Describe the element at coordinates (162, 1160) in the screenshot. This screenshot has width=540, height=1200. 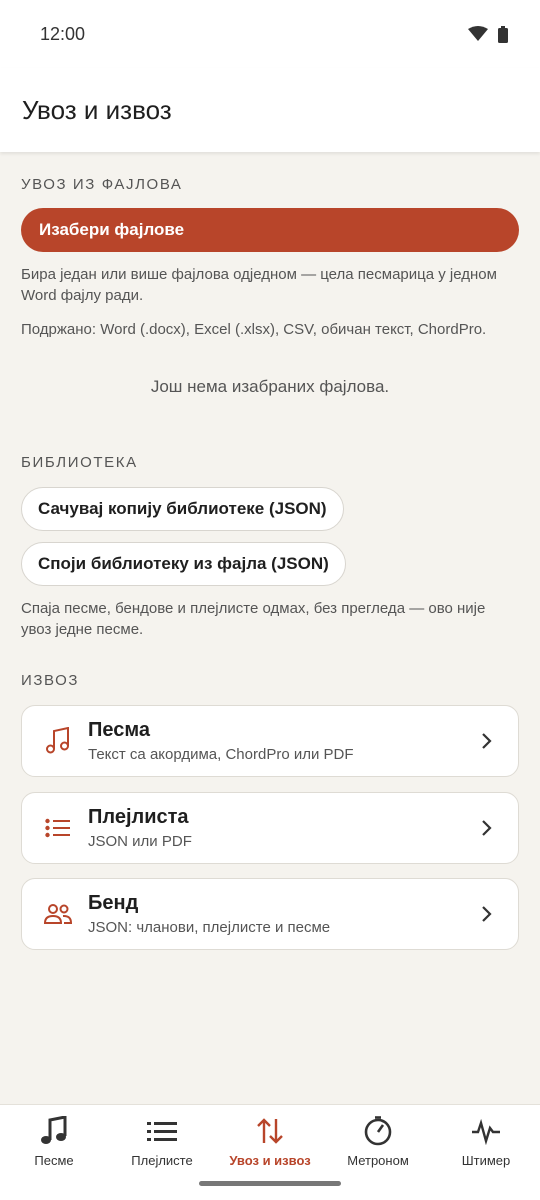
I see `nav-label: Плејлисте` at that location.